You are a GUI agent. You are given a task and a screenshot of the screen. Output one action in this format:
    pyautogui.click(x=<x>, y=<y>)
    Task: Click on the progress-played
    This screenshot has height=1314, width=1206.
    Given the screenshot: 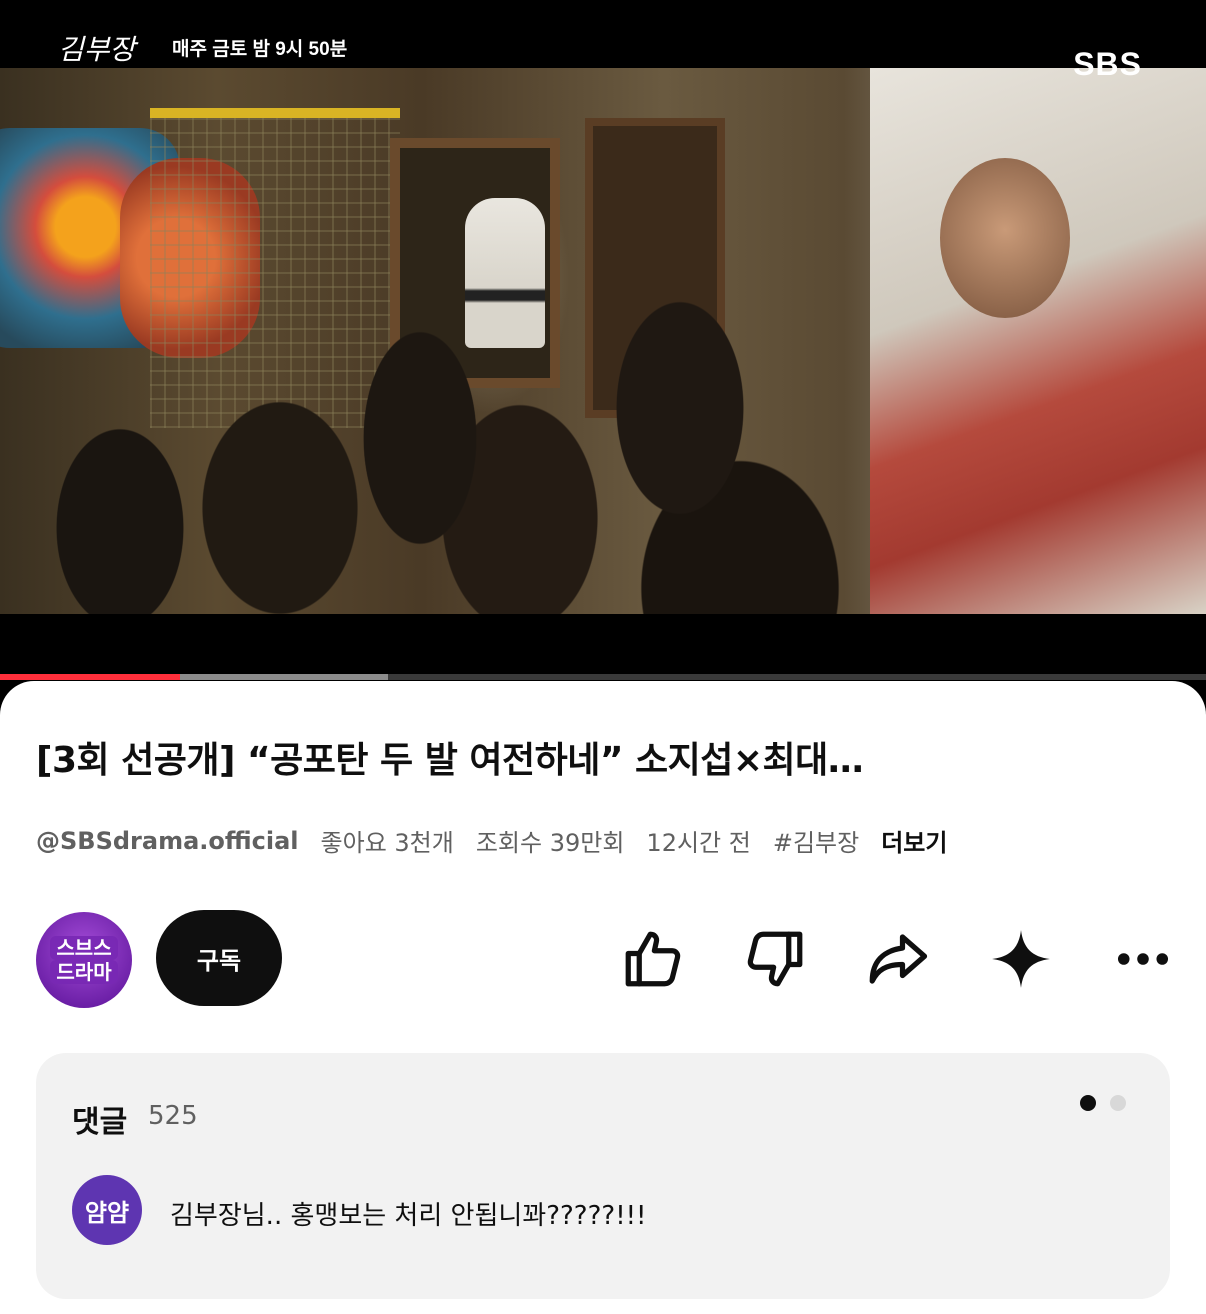 What is the action you would take?
    pyautogui.click(x=90, y=677)
    